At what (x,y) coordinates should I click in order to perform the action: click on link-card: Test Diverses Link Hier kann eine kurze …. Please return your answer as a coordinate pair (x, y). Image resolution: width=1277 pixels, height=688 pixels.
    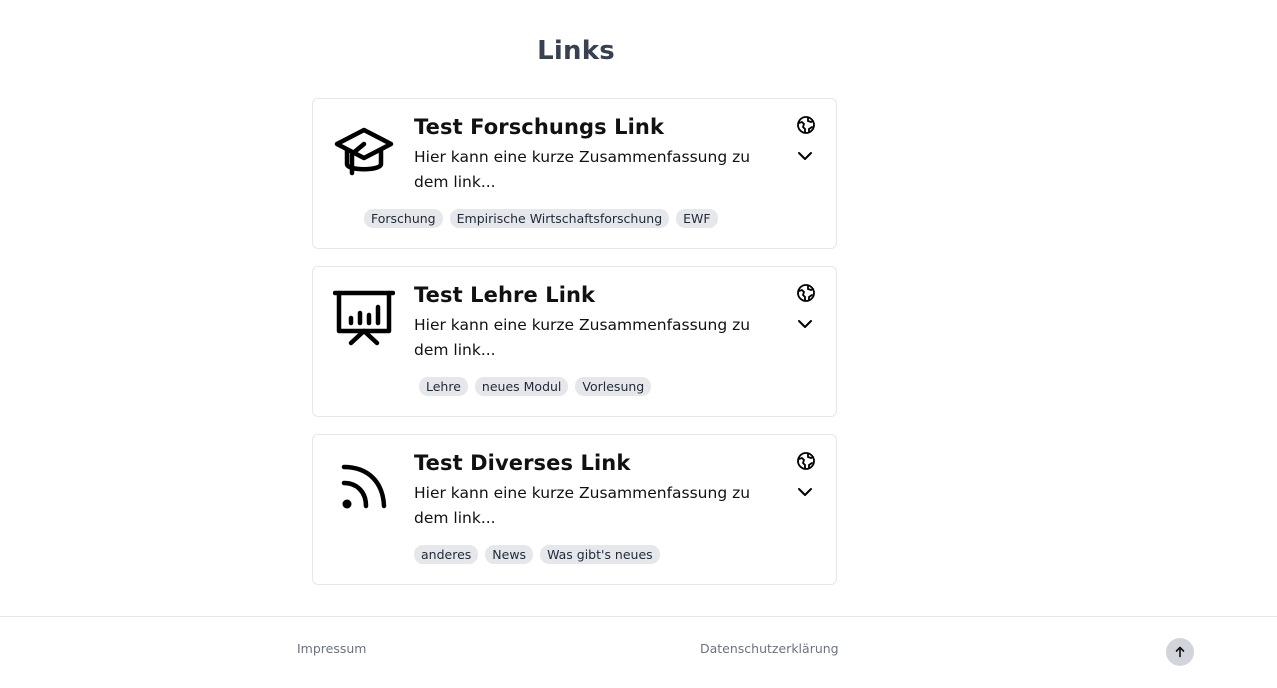
    Looking at the image, I should click on (574, 509).